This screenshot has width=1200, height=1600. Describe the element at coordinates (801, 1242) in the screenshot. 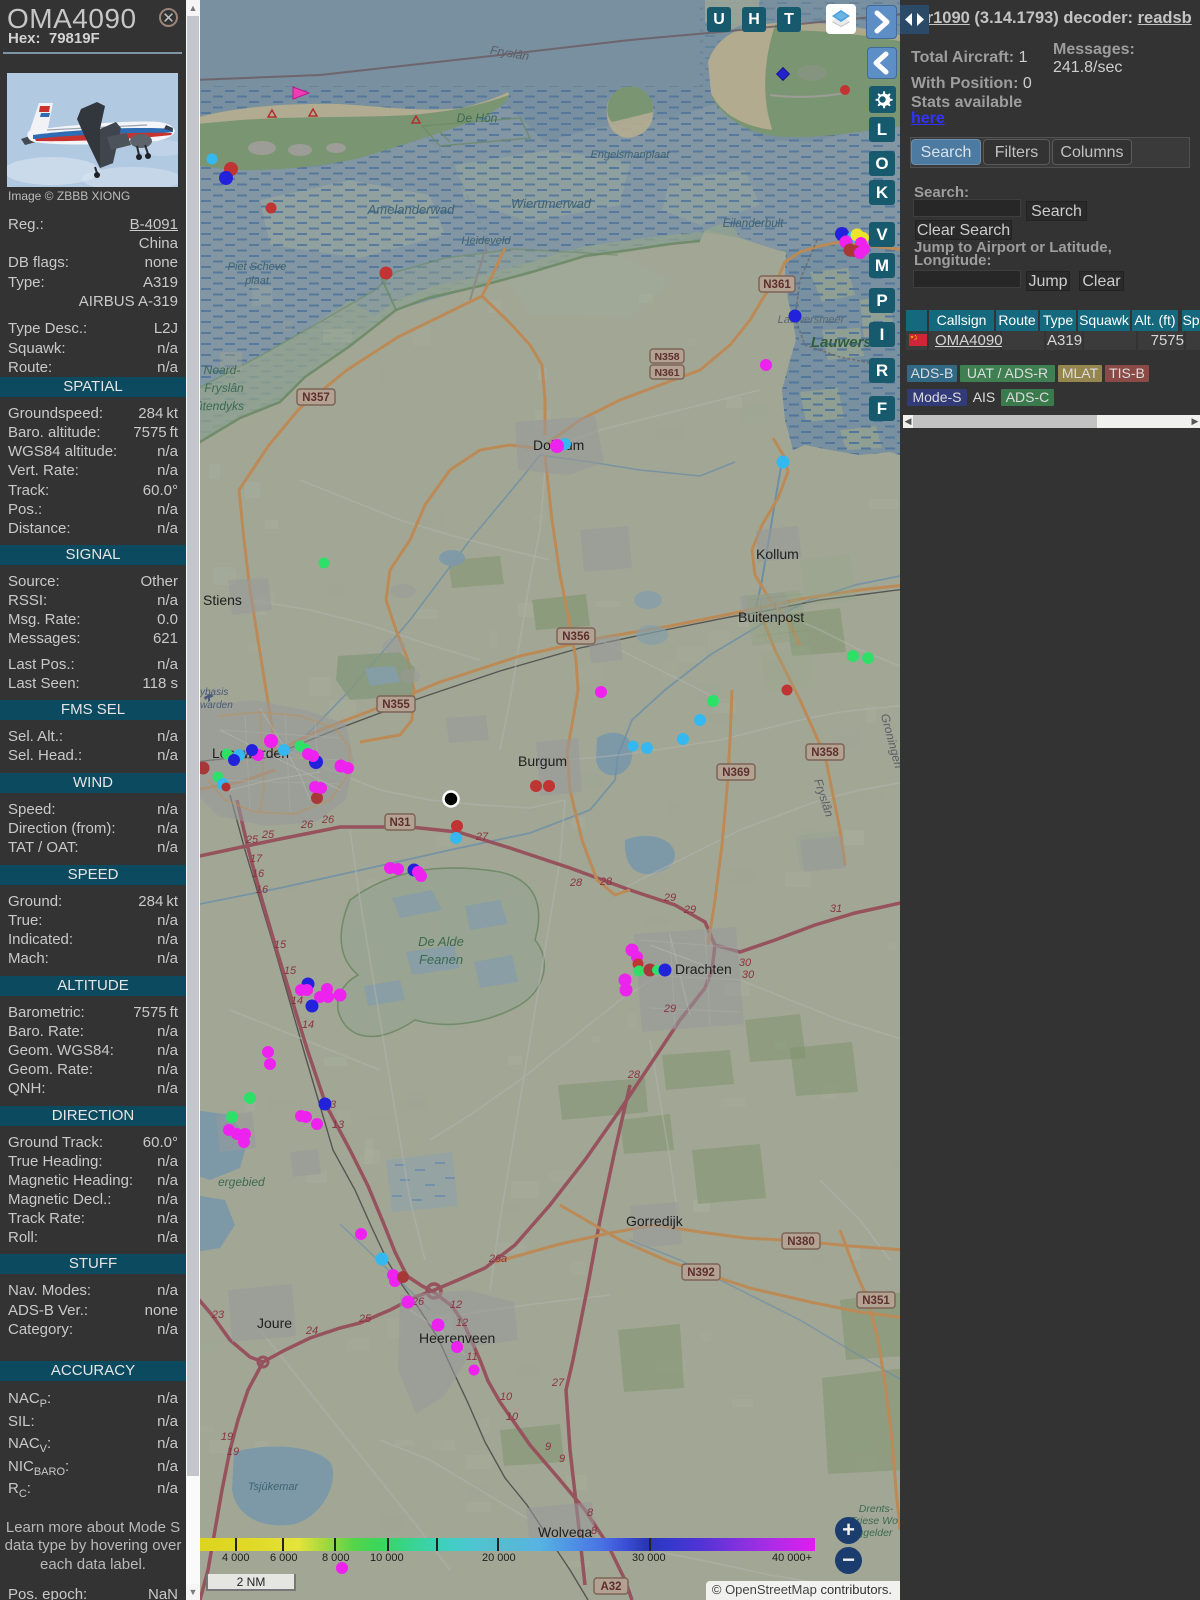

I see `svg-text: N380` at that location.